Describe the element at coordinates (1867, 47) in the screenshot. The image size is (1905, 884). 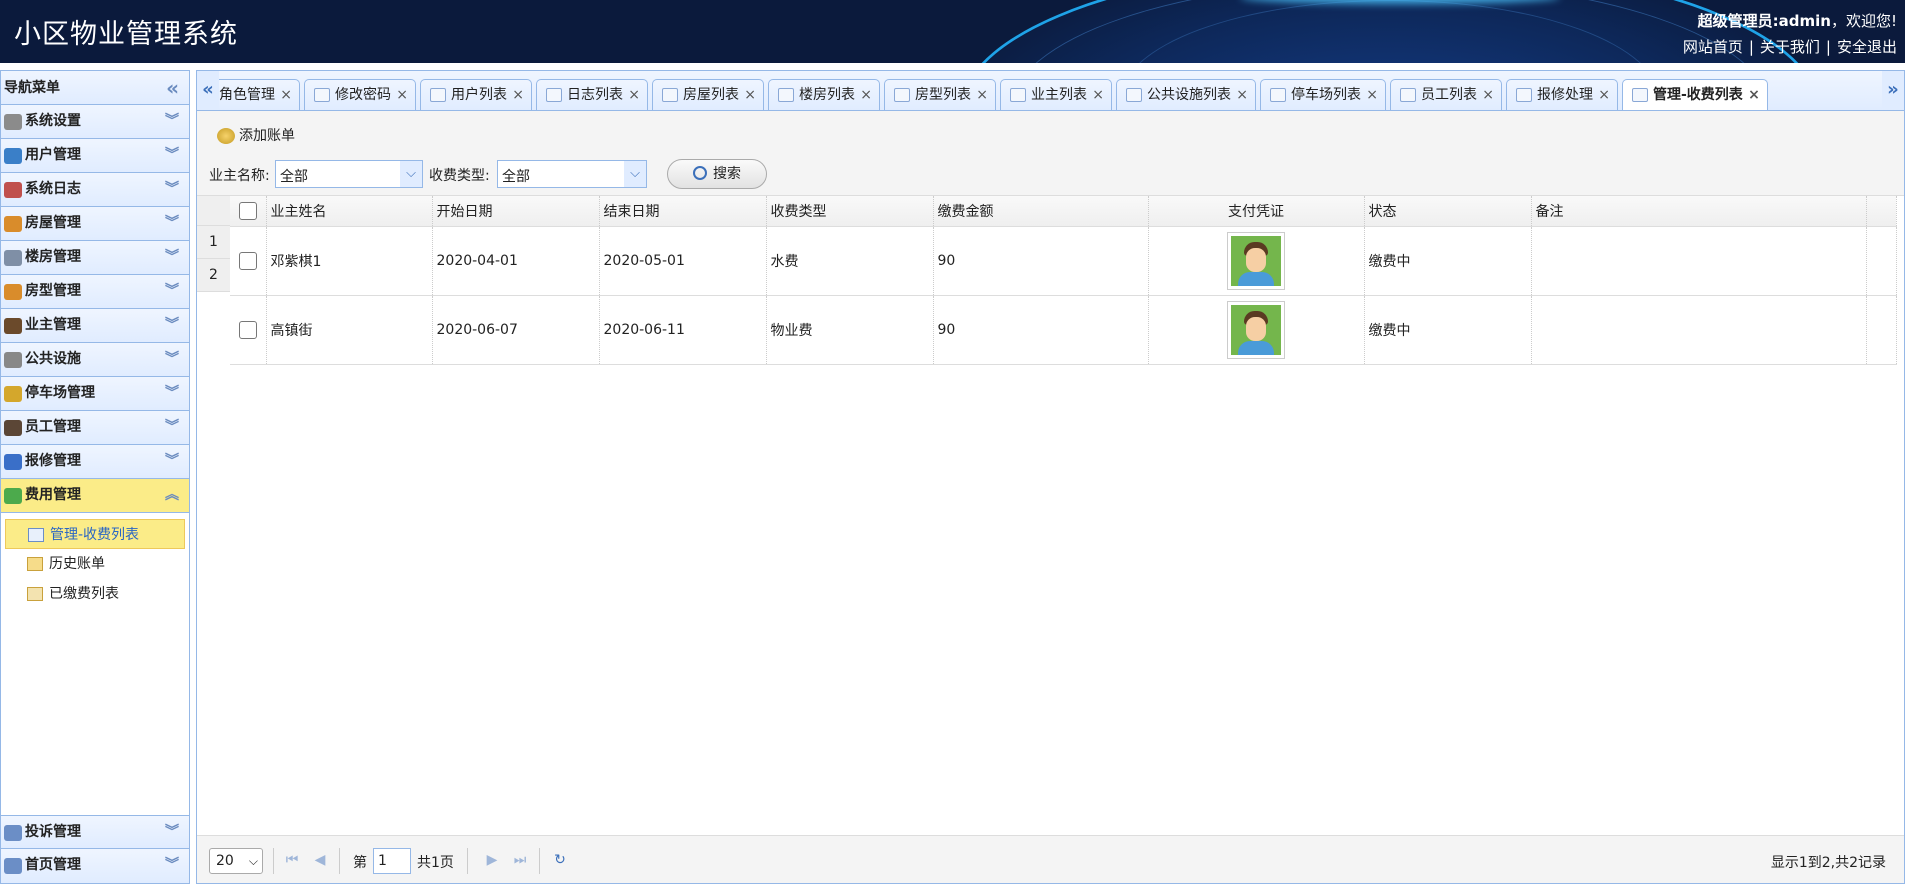
I see `link-logout: 安全退出` at that location.